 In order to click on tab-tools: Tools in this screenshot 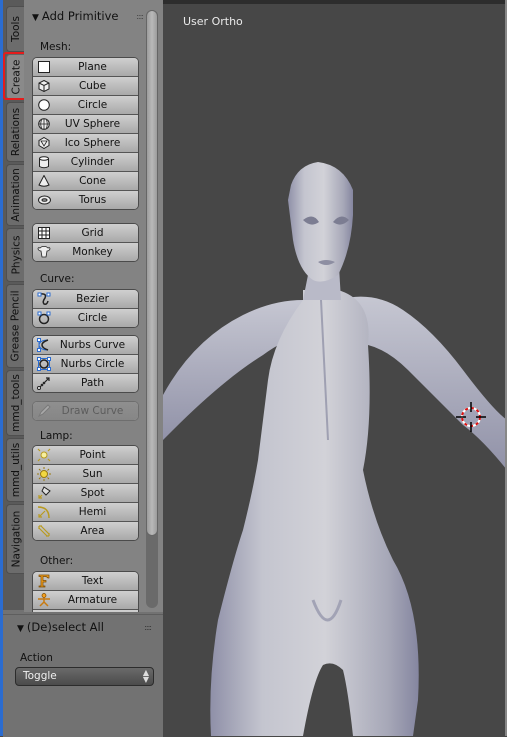, I will do `click(15, 29)`.